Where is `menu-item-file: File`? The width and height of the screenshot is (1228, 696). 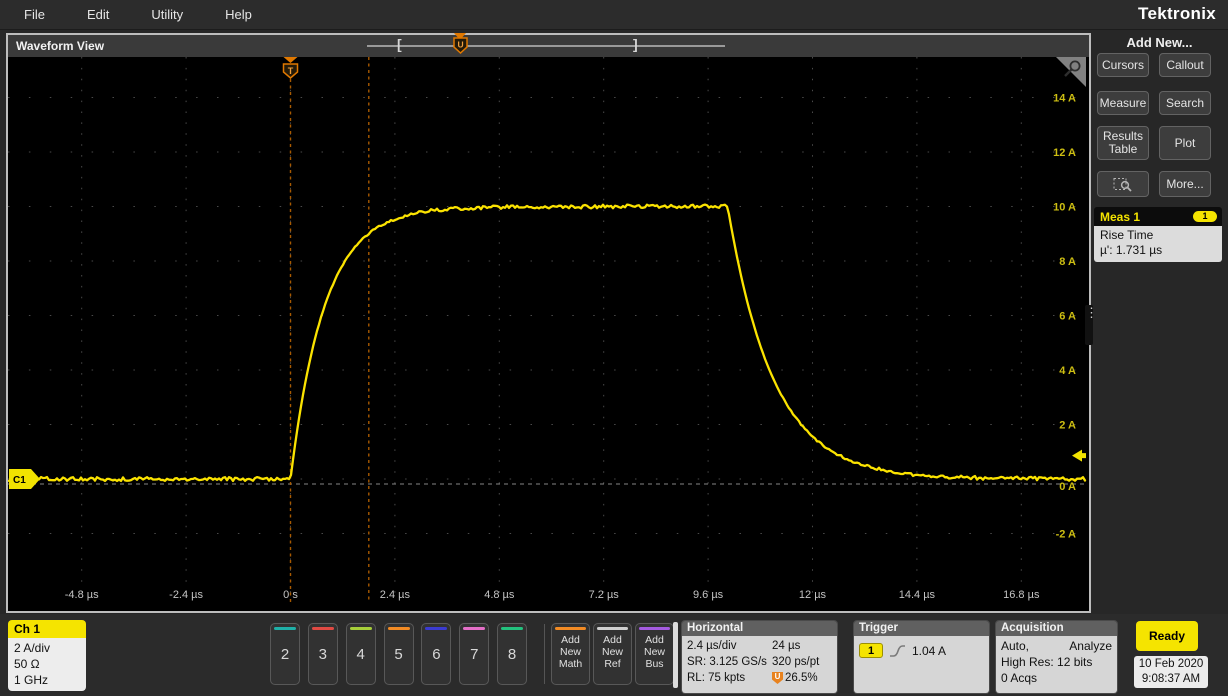 menu-item-file: File is located at coordinates (34, 14).